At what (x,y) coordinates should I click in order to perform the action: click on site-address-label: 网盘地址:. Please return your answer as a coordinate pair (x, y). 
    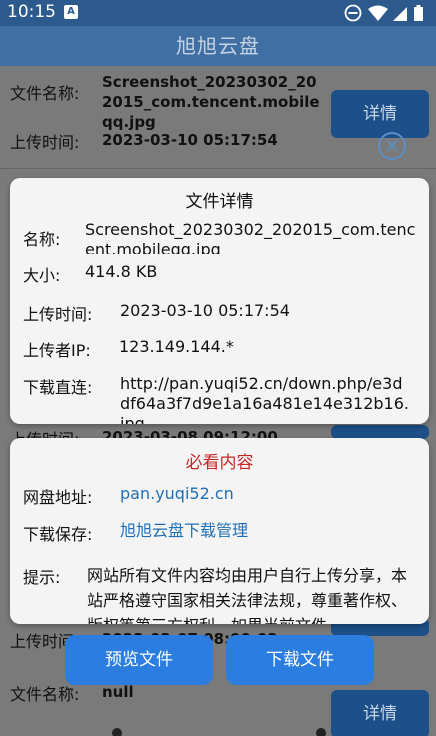
    Looking at the image, I should click on (58, 497).